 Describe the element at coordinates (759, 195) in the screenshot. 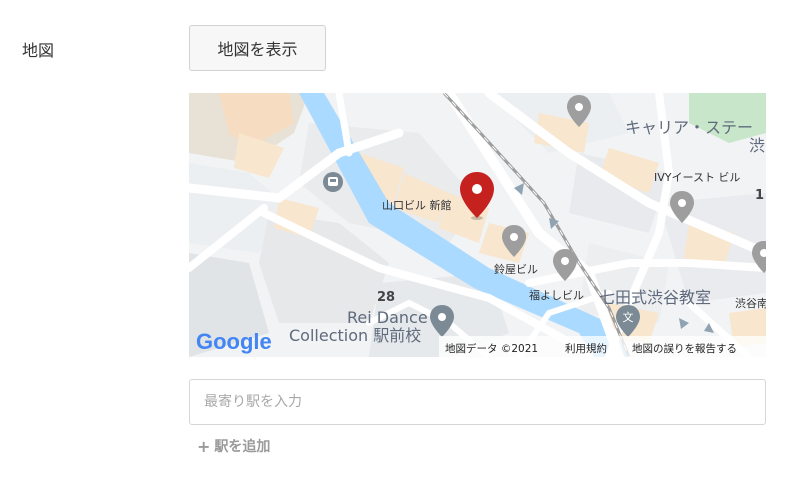

I see `label-number-1: 1` at that location.